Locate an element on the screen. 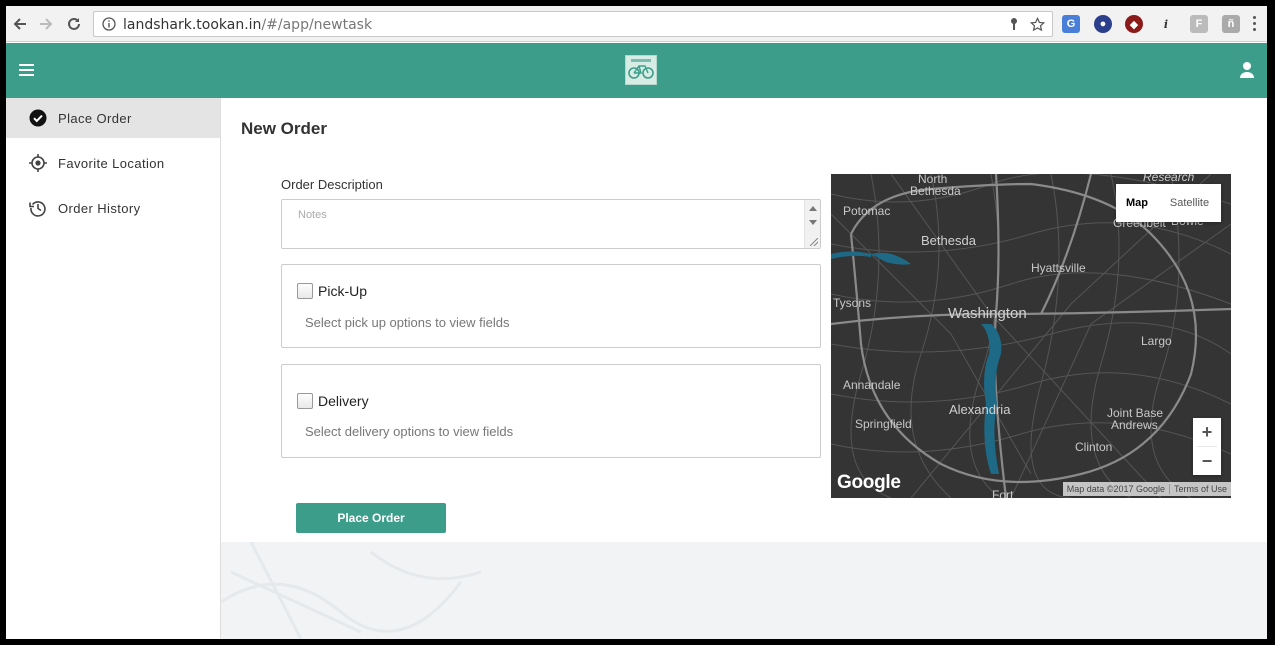 This screenshot has height=645, width=1275. scroll-down-icon is located at coordinates (813, 222).